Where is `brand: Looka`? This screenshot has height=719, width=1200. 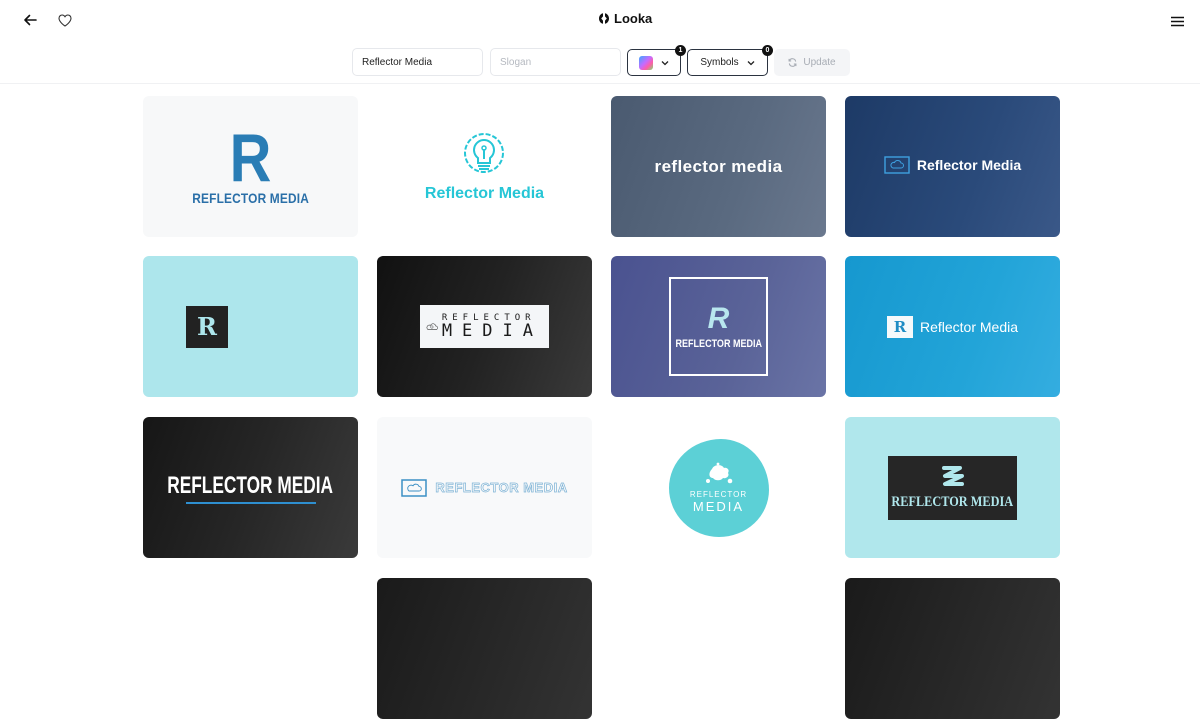 brand: Looka is located at coordinates (625, 18).